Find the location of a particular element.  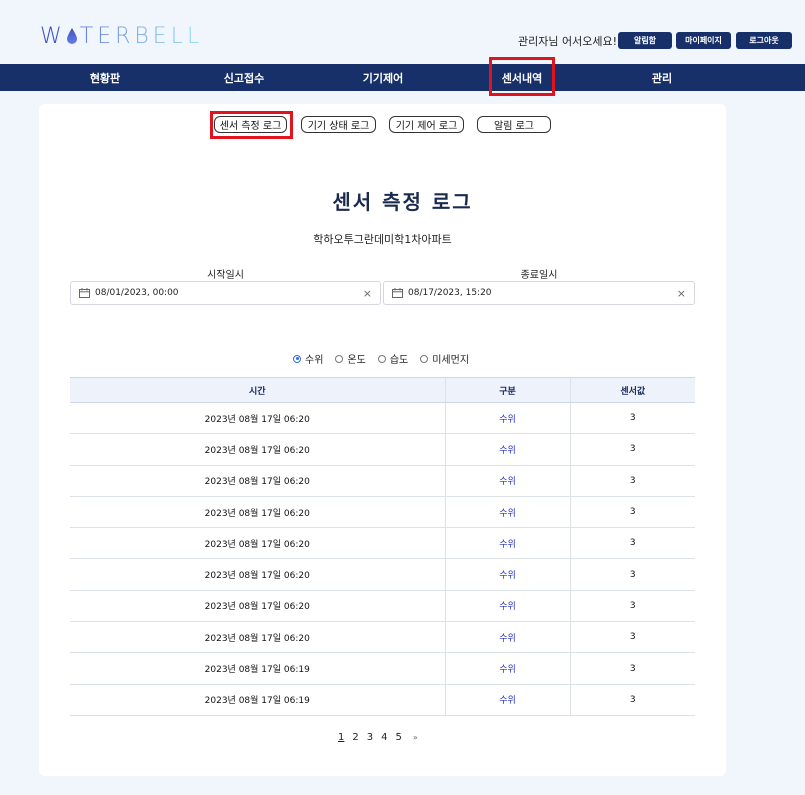

logo-prefix: W is located at coordinates (53, 36).